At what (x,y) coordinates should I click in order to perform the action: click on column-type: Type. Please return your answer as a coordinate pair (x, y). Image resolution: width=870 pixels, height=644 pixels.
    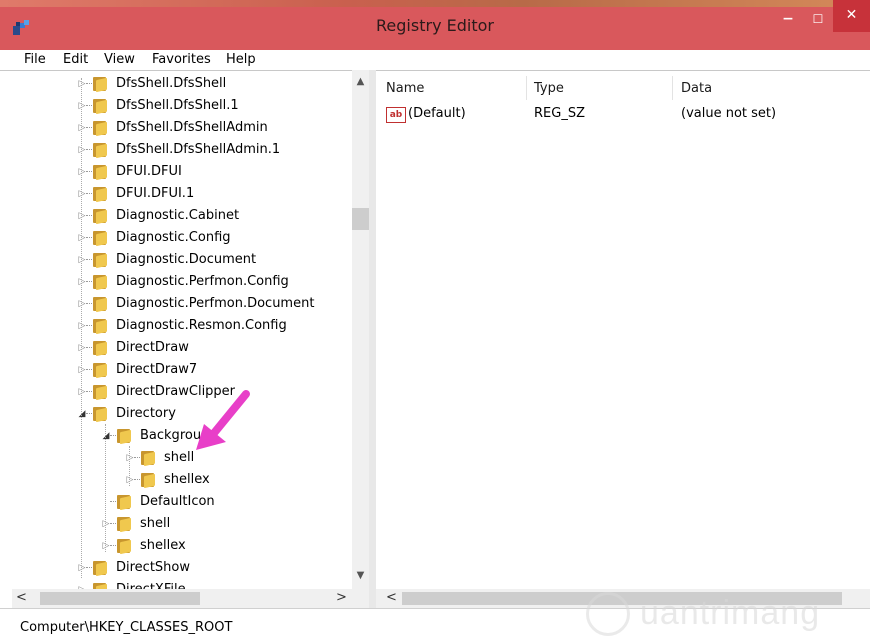
    Looking at the image, I should click on (549, 88).